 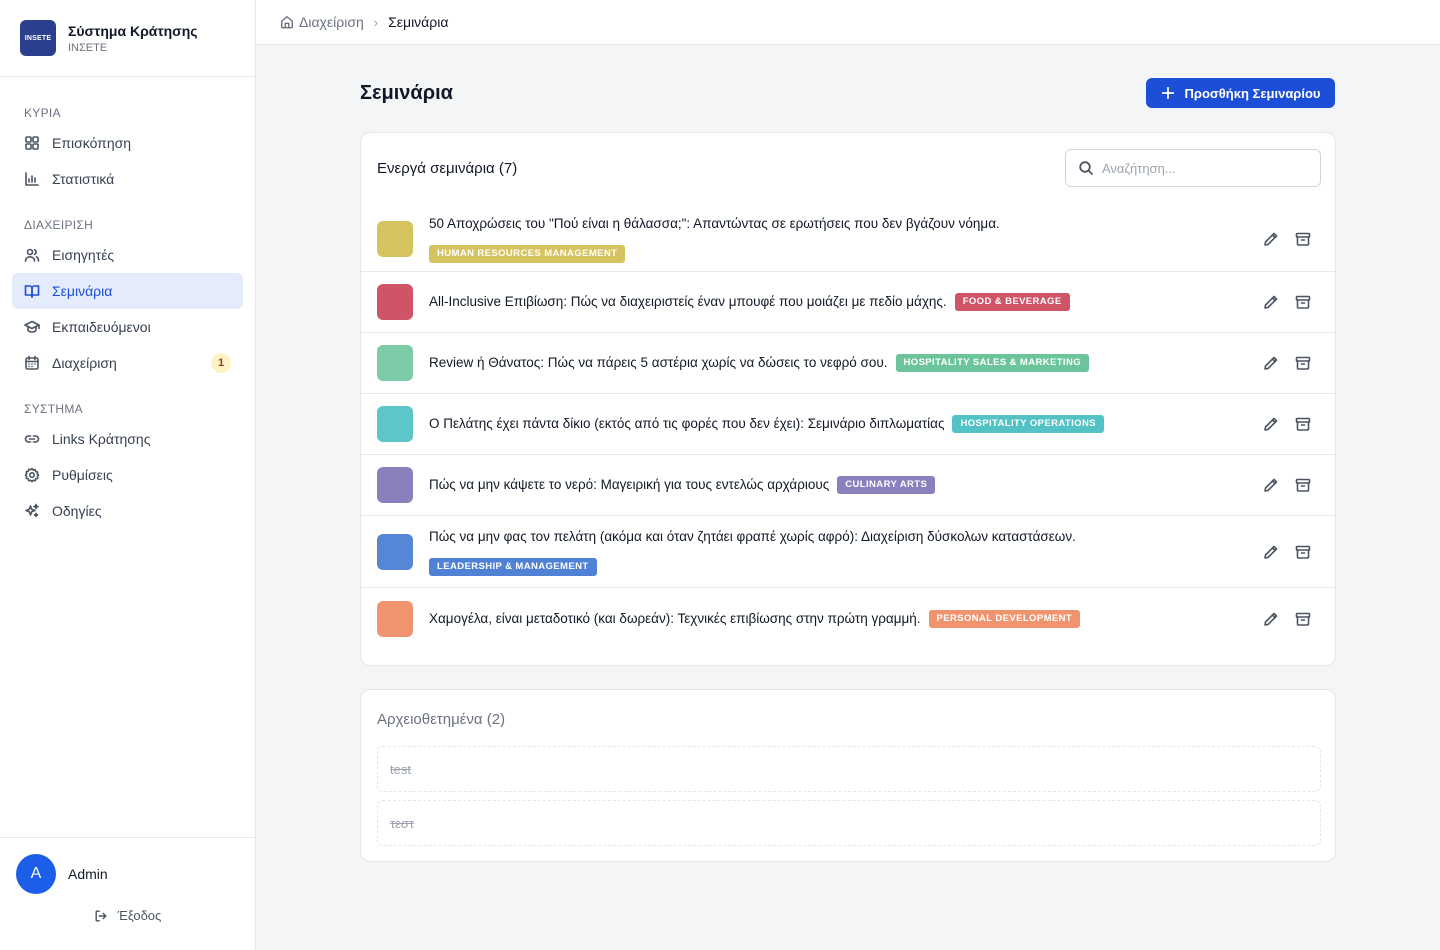 What do you see at coordinates (447, 168) in the screenshot?
I see `active-seminars-title: Ενεργά σεμινάρια (7)` at bounding box center [447, 168].